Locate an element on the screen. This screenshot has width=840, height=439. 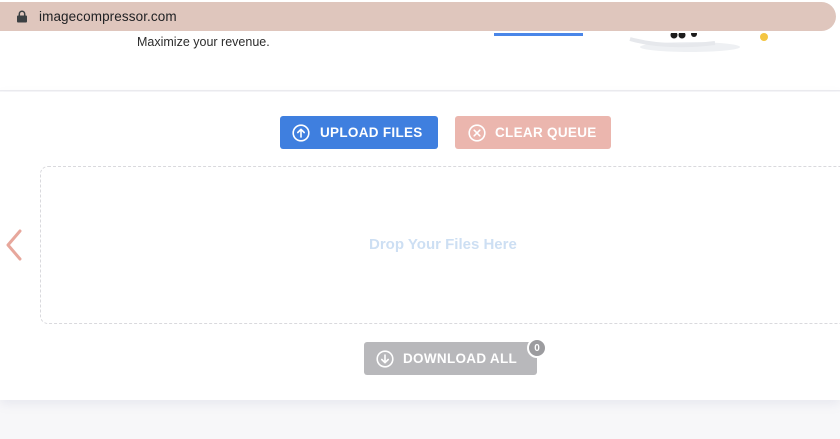
clear-queue-button: CLEAR QUEUE is located at coordinates (533, 132).